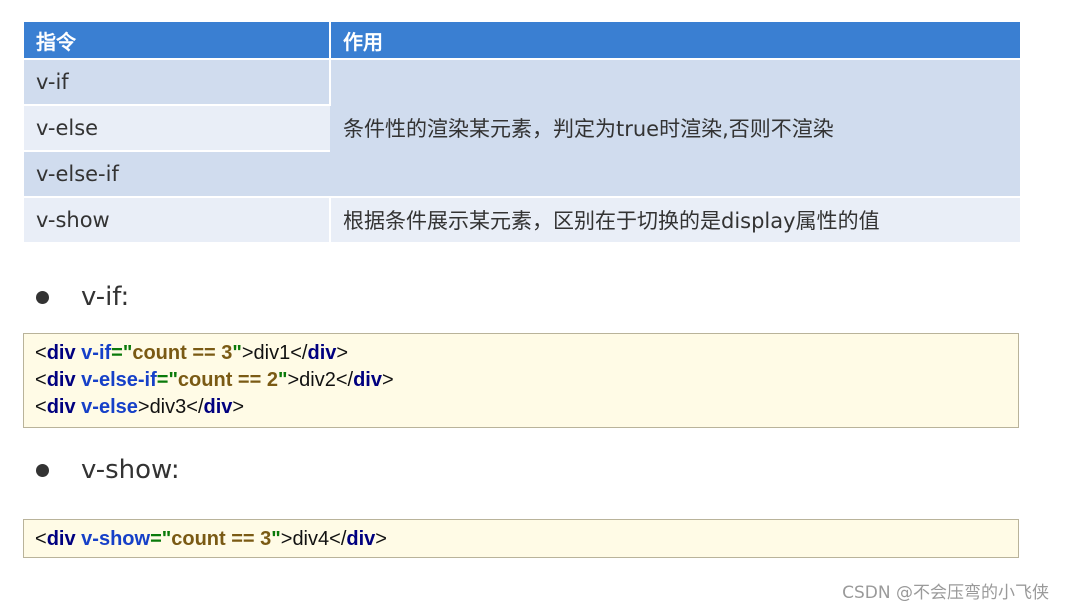 Image resolution: width=1065 pixels, height=610 pixels. Describe the element at coordinates (177, 81) in the screenshot. I see `directive-cell: v-if` at that location.